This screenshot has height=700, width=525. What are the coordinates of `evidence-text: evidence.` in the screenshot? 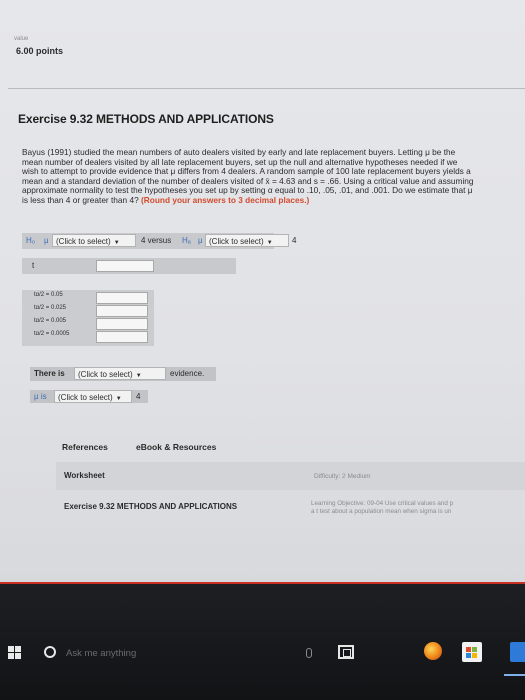 It's located at (187, 373).